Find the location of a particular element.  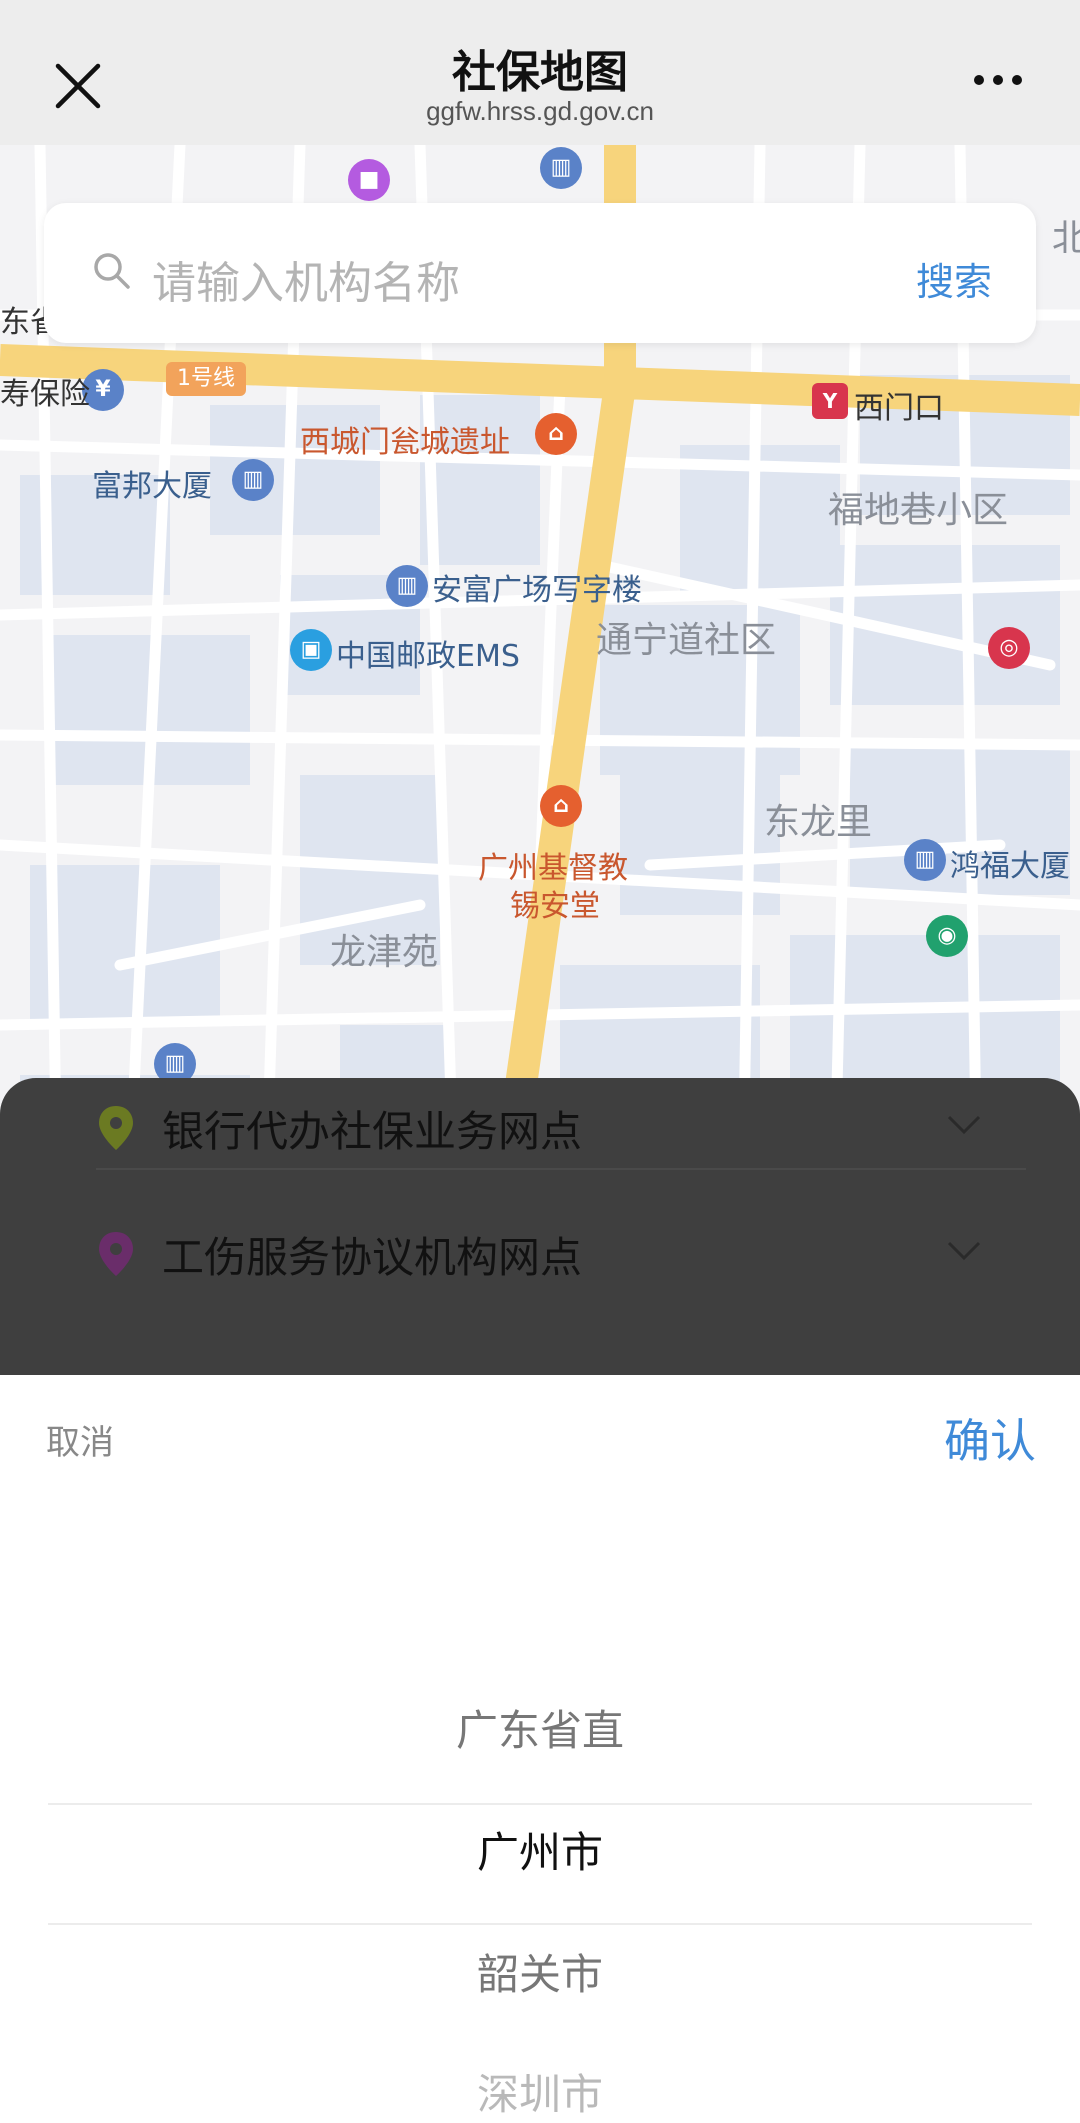

page-title: 社保地图 is located at coordinates (540, 72).